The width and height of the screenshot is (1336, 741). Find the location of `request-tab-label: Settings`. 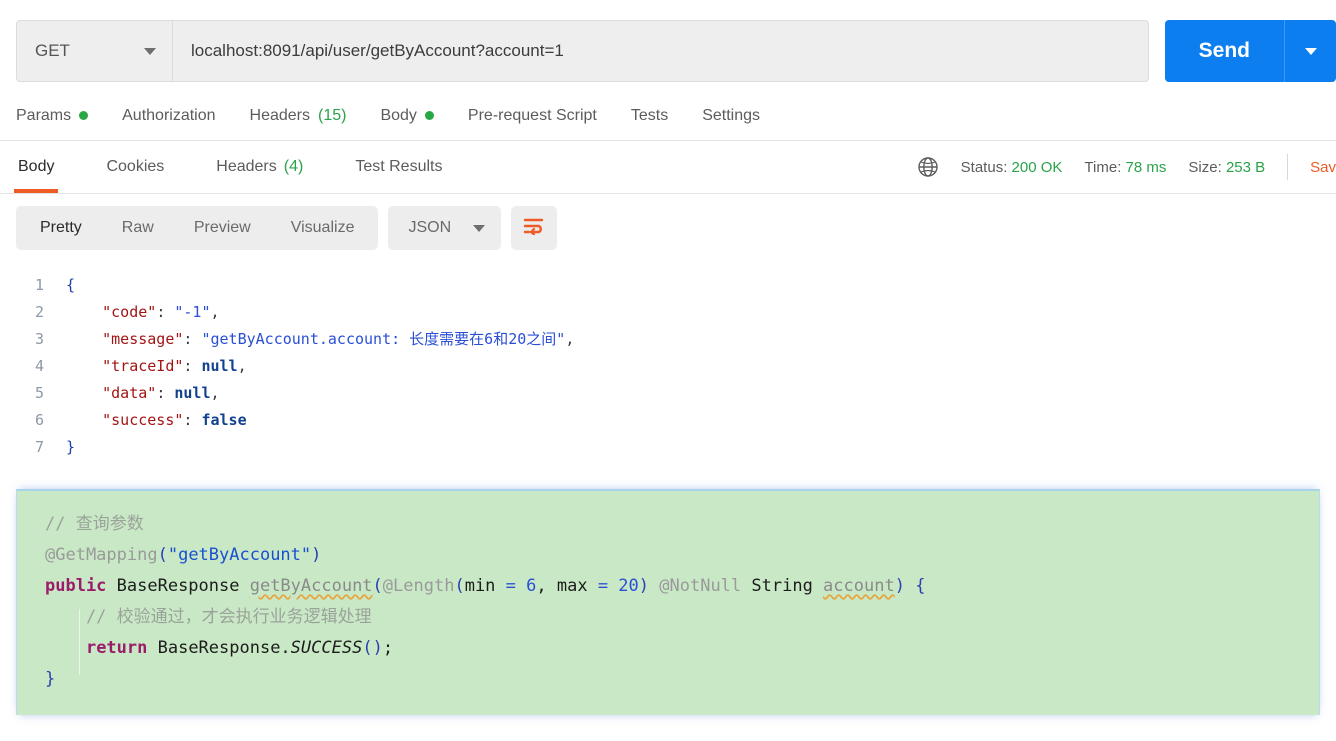

request-tab-label: Settings is located at coordinates (731, 115).